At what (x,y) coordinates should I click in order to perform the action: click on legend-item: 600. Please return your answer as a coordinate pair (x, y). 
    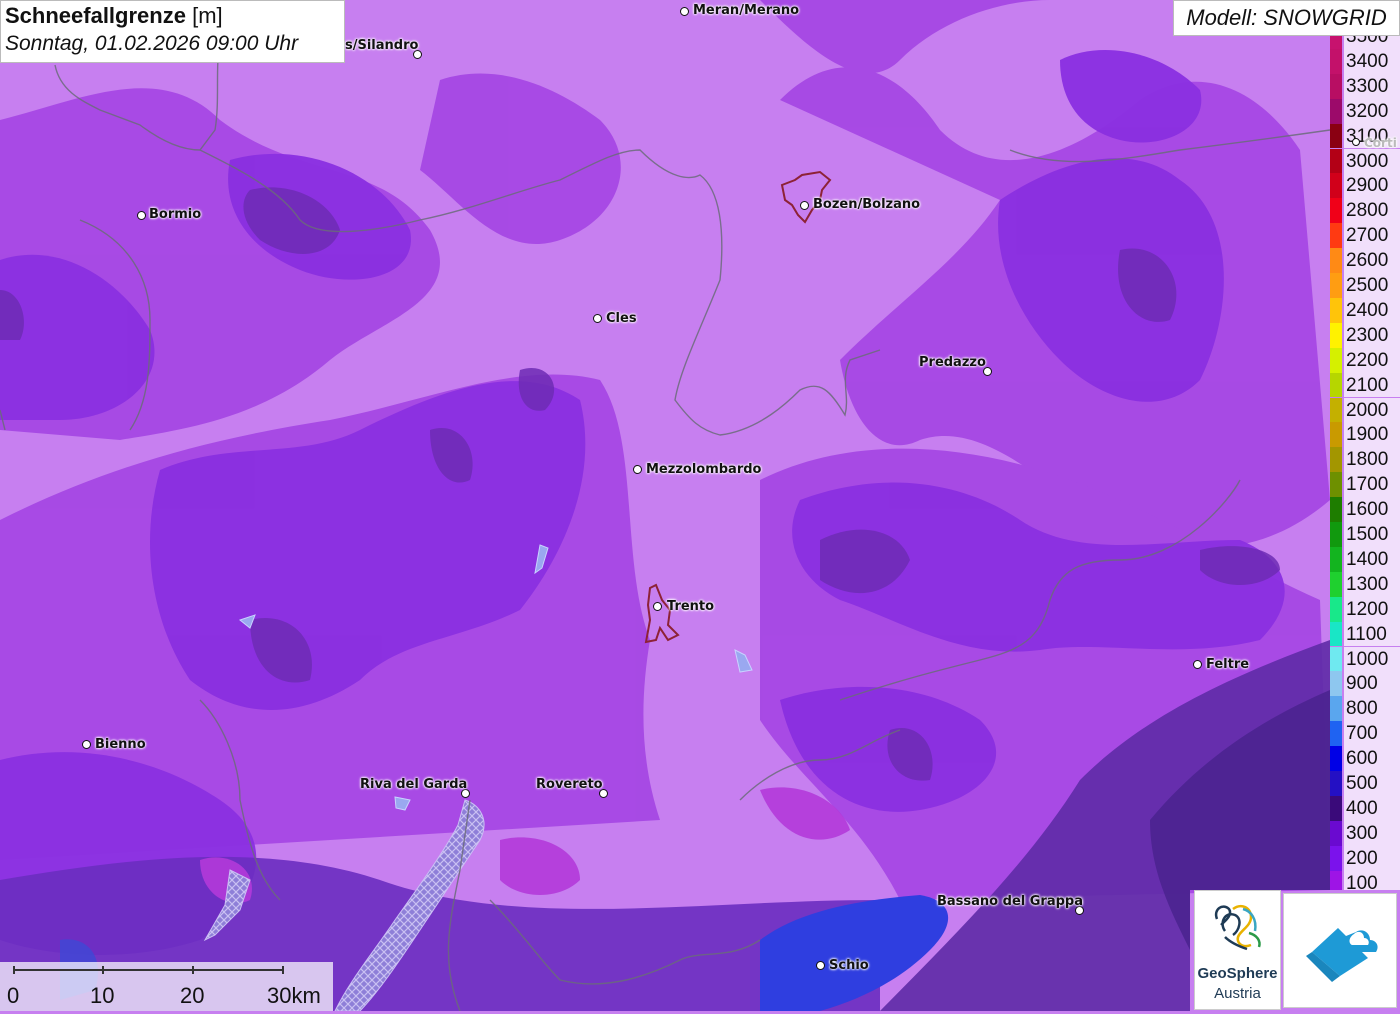
    Looking at the image, I should click on (1364, 758).